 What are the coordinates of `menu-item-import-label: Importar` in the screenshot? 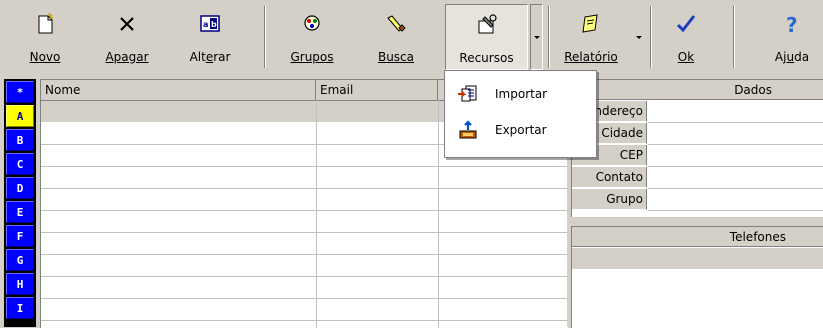 It's located at (521, 94).